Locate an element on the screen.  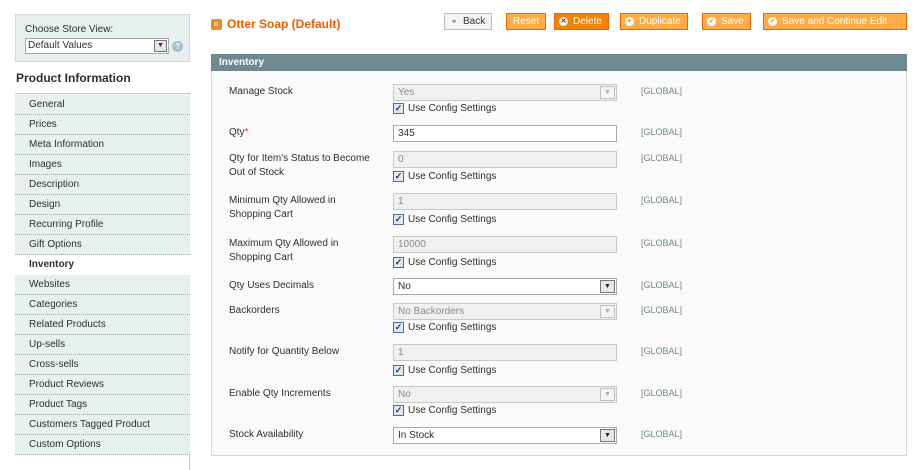
section-header: Inventory is located at coordinates (559, 62).